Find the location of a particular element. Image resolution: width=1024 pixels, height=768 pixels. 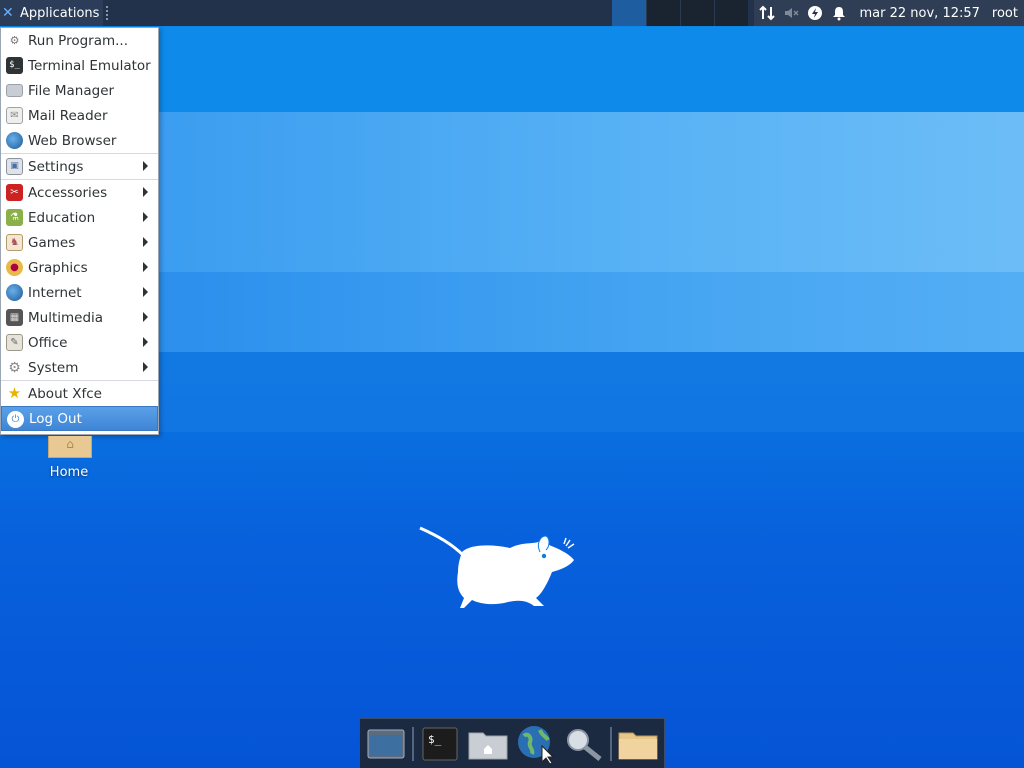

web-browser-icon is located at coordinates (536, 744).